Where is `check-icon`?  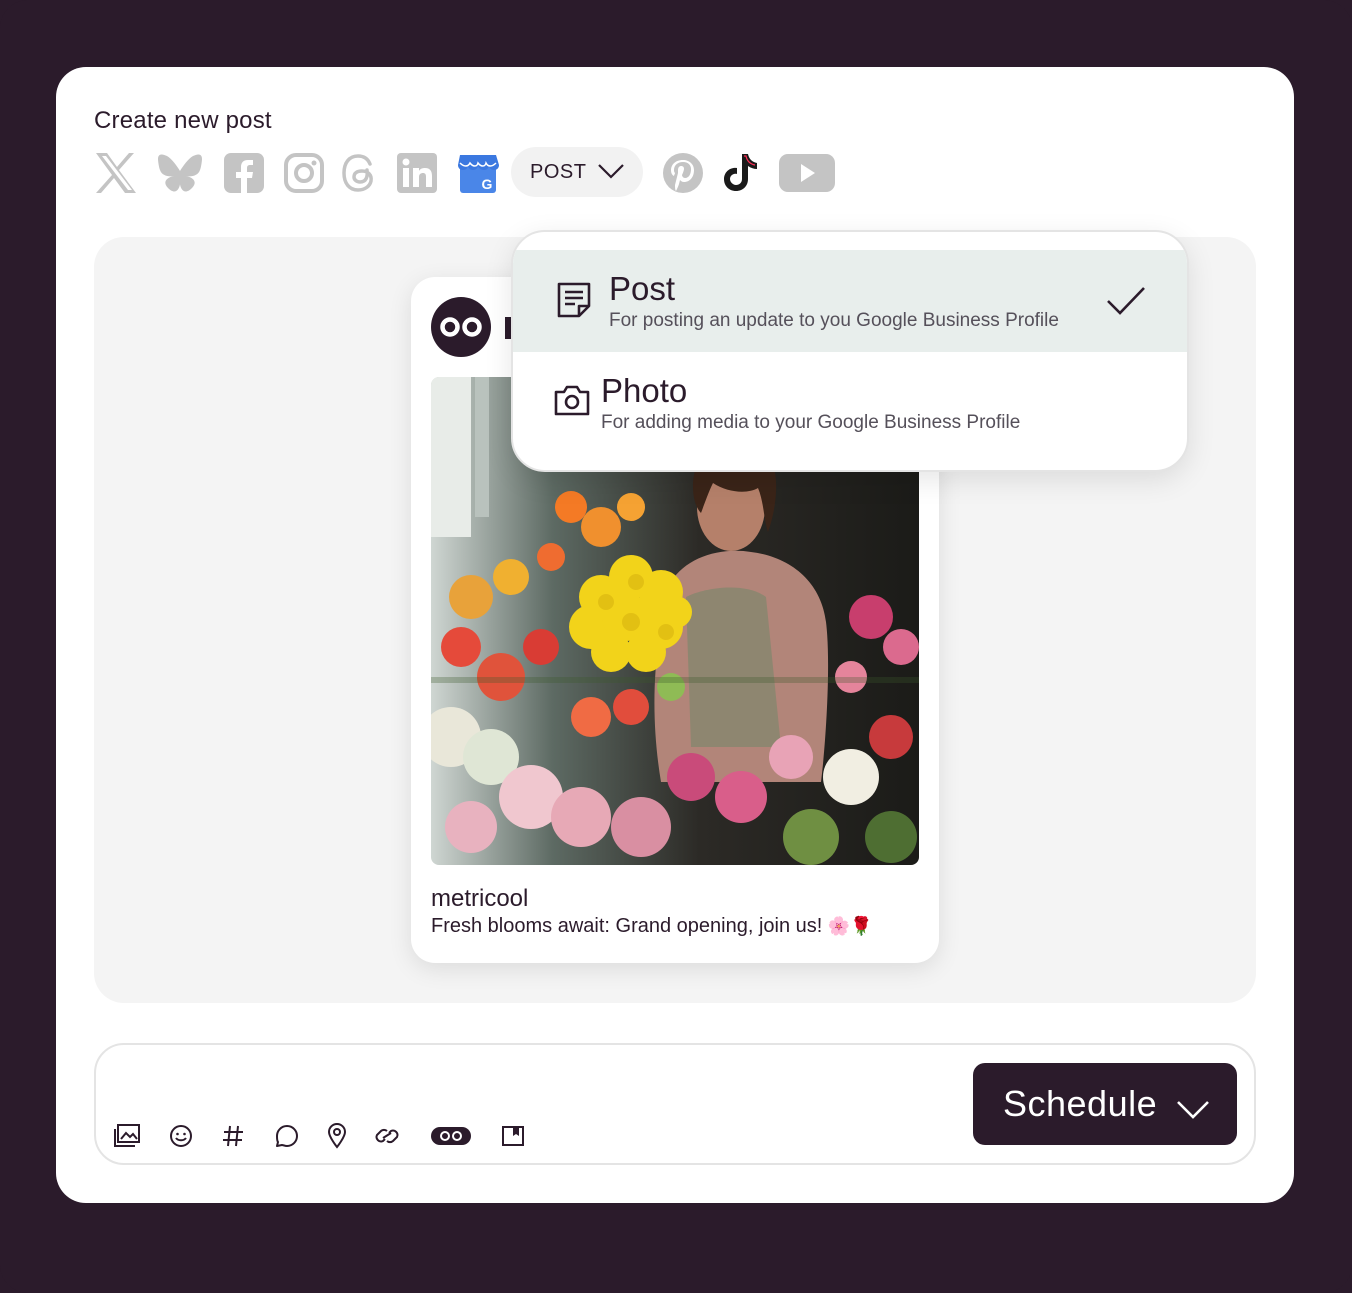 check-icon is located at coordinates (1126, 303).